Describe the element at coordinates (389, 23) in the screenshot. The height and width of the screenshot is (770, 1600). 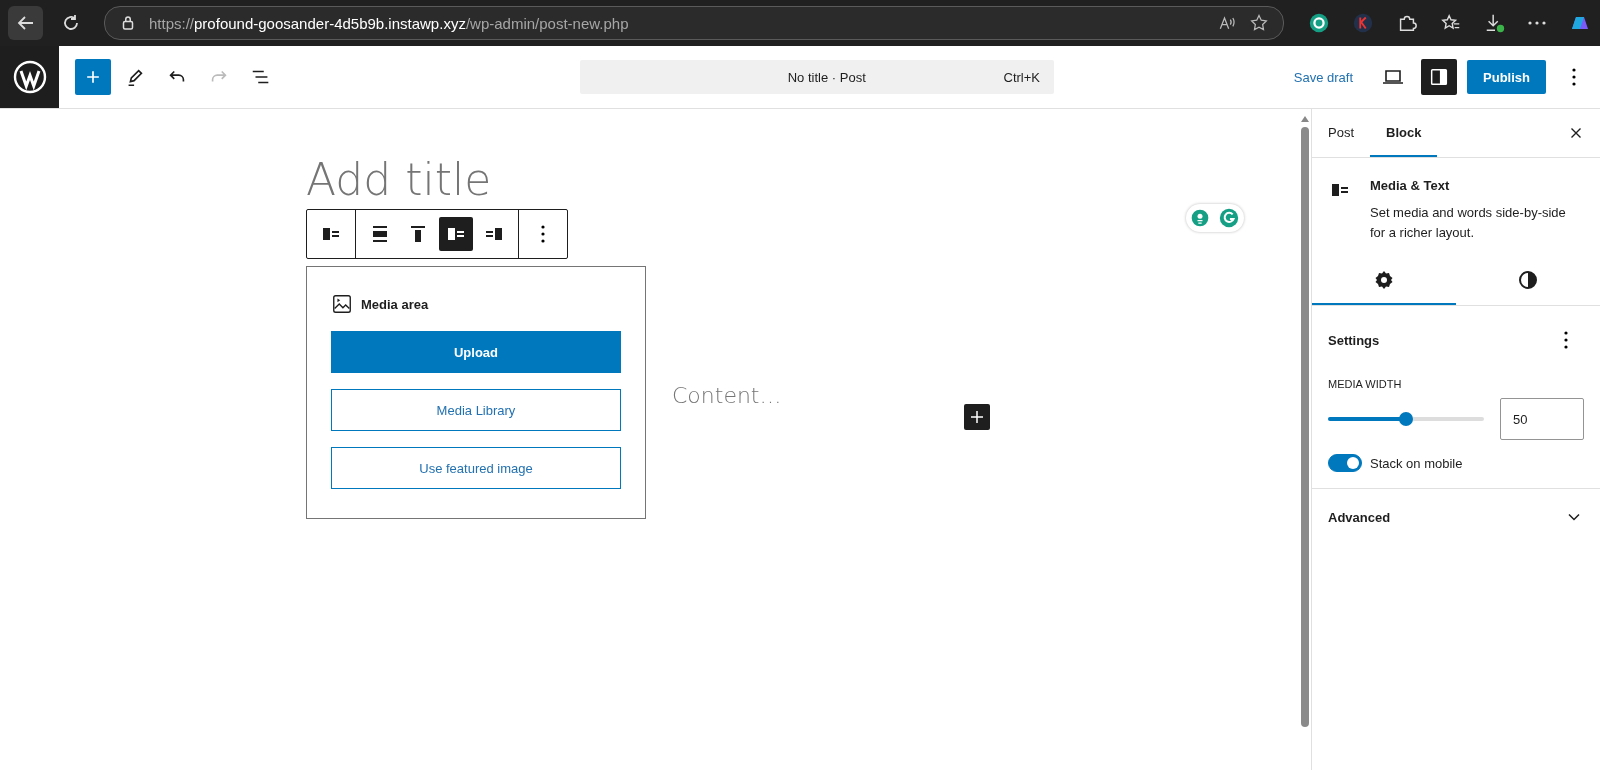
I see `url-text: https://profound-goosander-4d5b9b.instawp.xyz/wp-admin/post-new.php` at that location.